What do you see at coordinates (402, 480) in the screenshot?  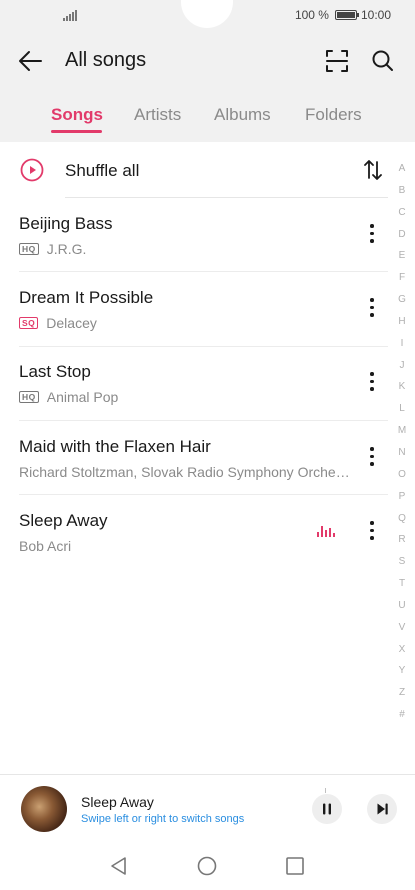 I see `alphabet-index-letter: O` at bounding box center [402, 480].